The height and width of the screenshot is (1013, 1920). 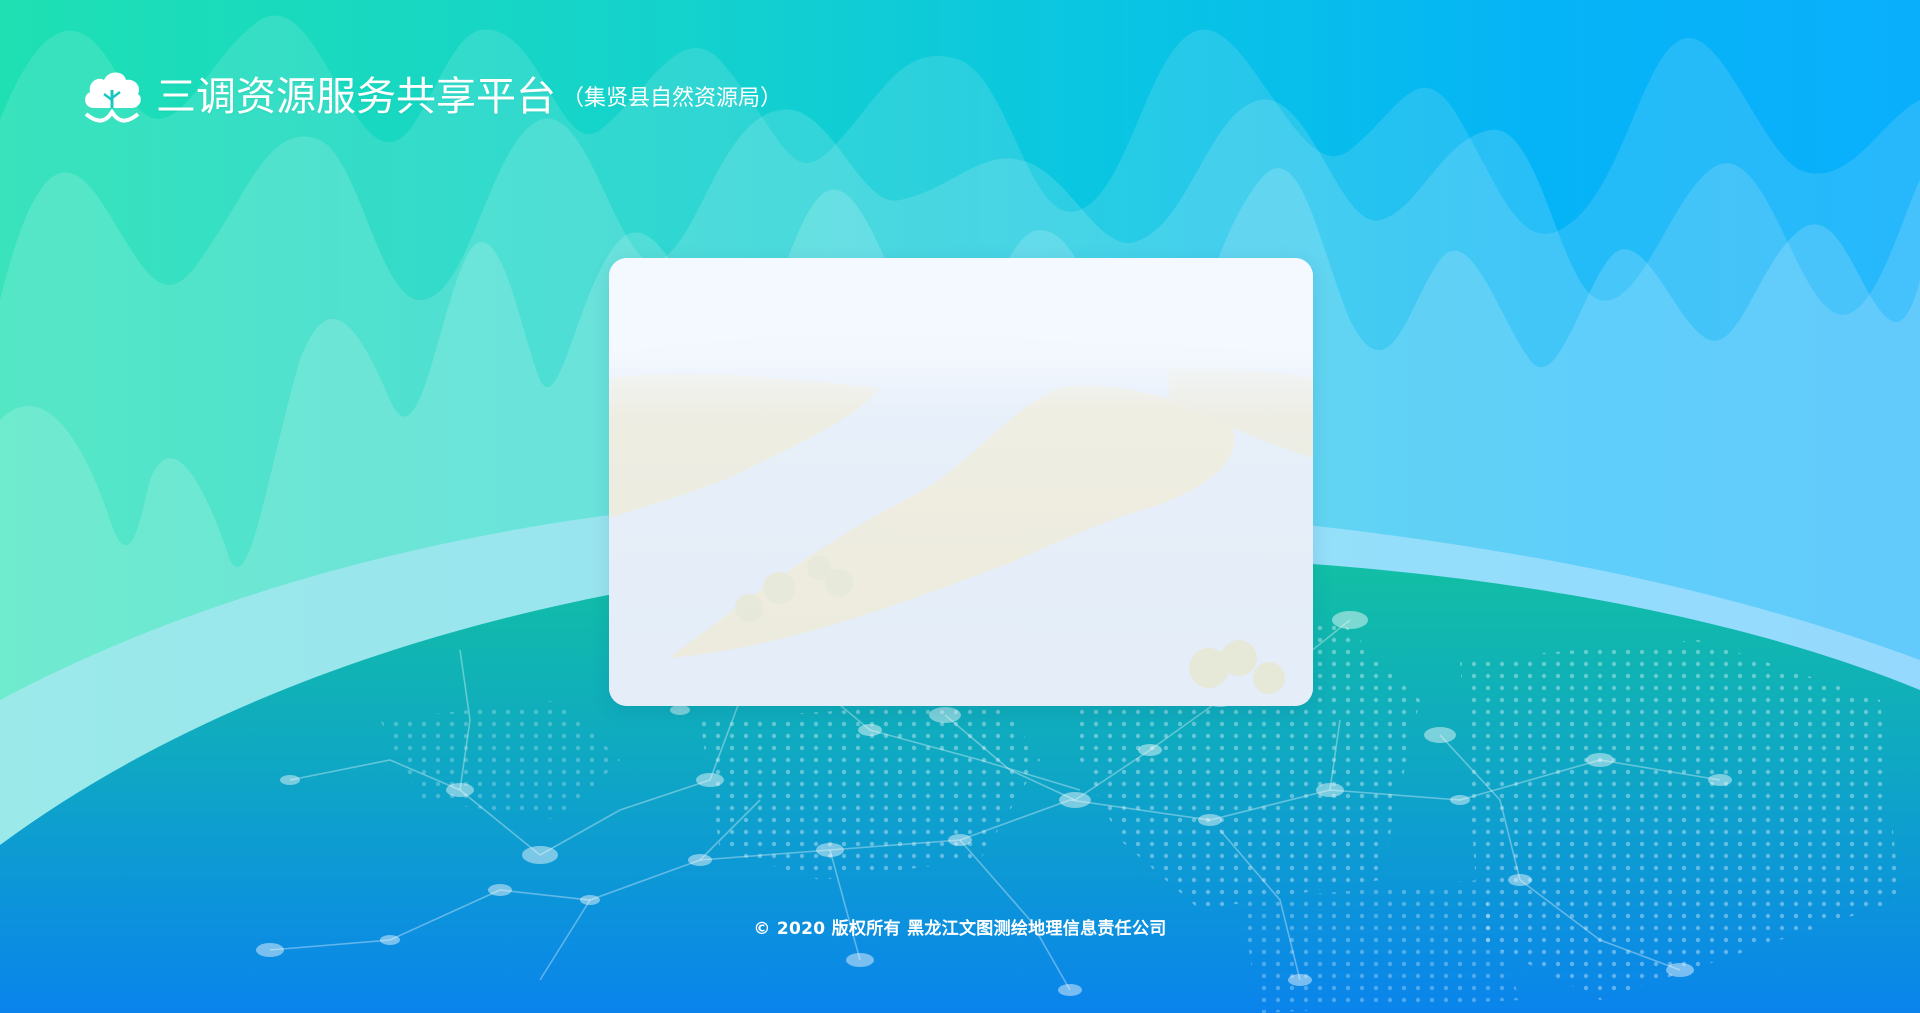 I want to click on app-header: 三调资源服务共享平台 （集贤县自然资源局）, so click(x=431, y=97).